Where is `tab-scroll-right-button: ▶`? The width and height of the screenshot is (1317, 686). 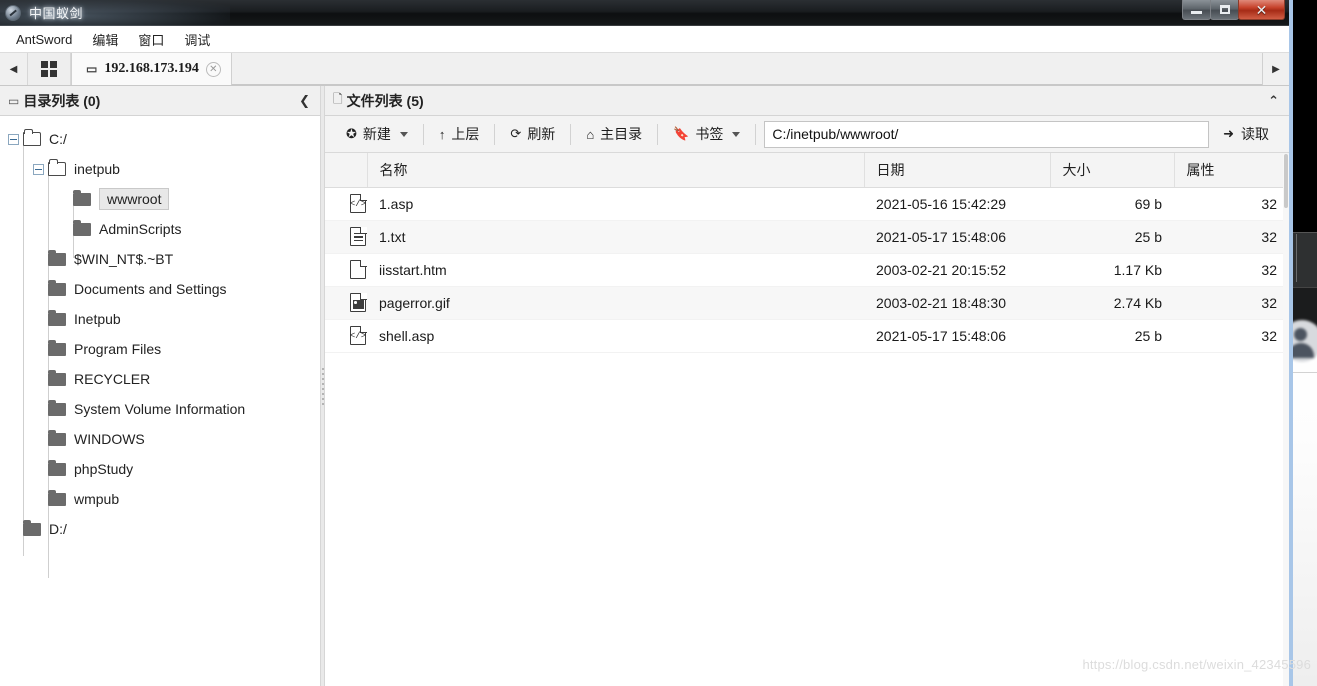 tab-scroll-right-button: ▶ is located at coordinates (1275, 69).